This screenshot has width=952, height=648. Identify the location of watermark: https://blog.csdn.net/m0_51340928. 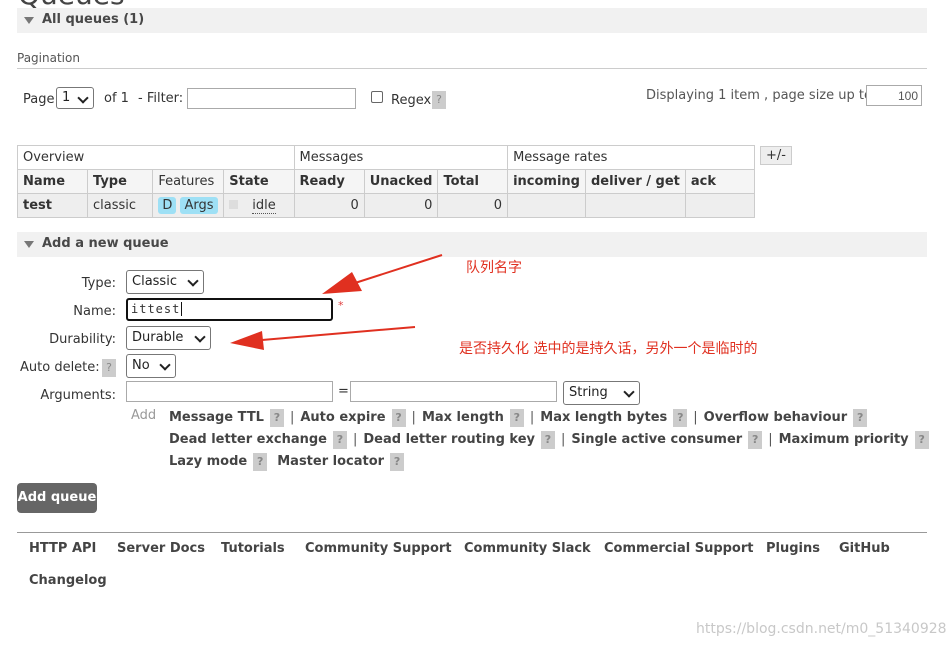
(821, 629).